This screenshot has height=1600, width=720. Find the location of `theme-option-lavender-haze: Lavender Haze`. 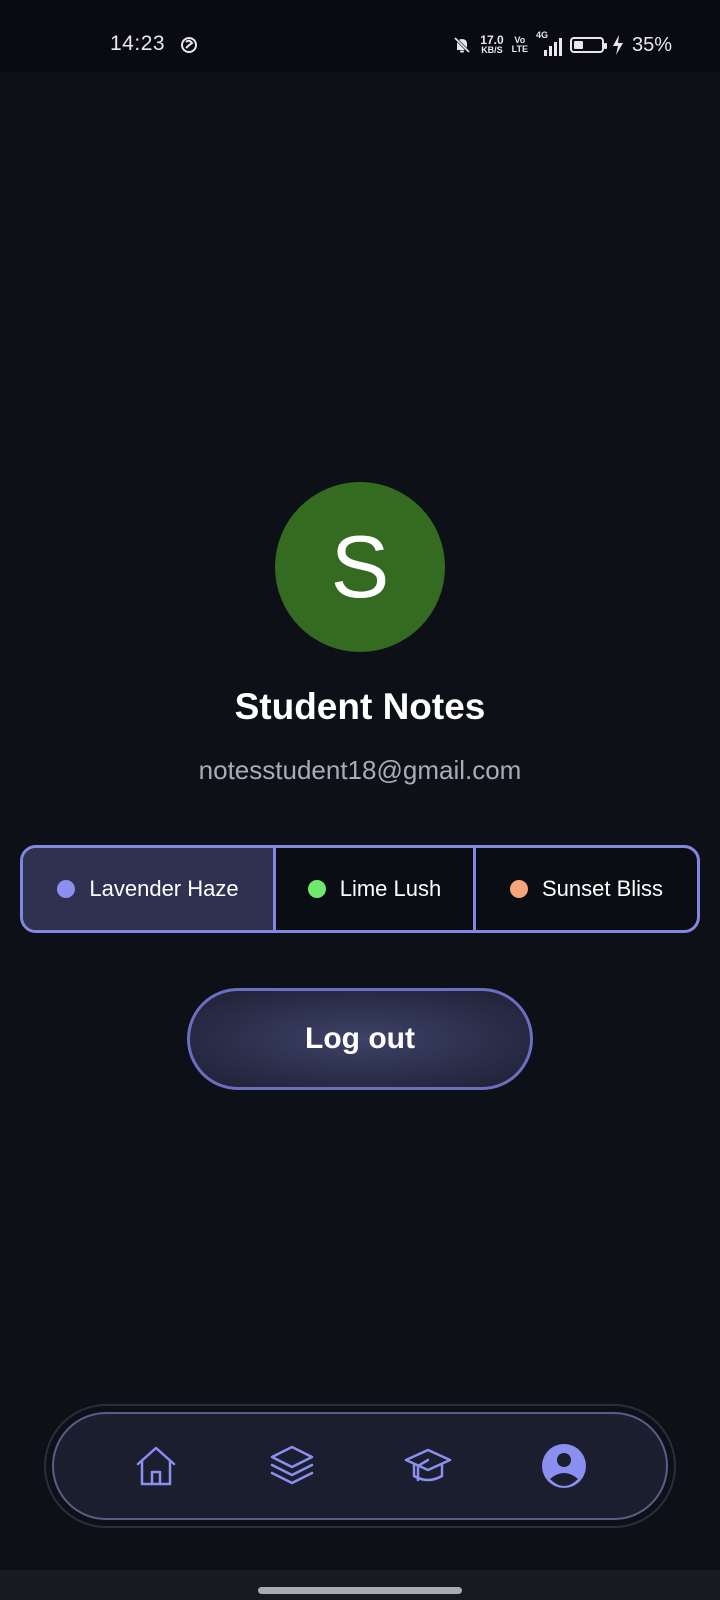

theme-option-lavender-haze: Lavender Haze is located at coordinates (148, 889).